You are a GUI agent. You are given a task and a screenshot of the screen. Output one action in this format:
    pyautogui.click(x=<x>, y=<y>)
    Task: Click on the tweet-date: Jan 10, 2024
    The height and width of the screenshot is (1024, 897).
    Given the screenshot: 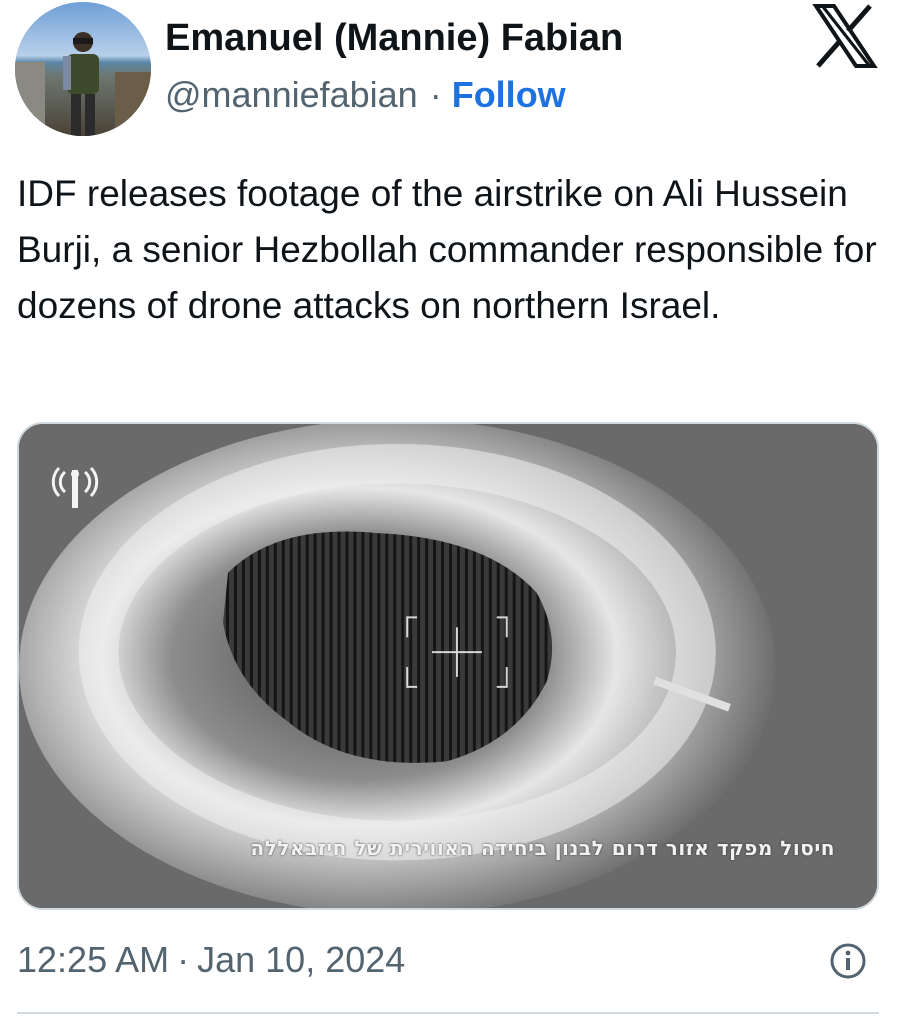 What is the action you would take?
    pyautogui.click(x=301, y=959)
    